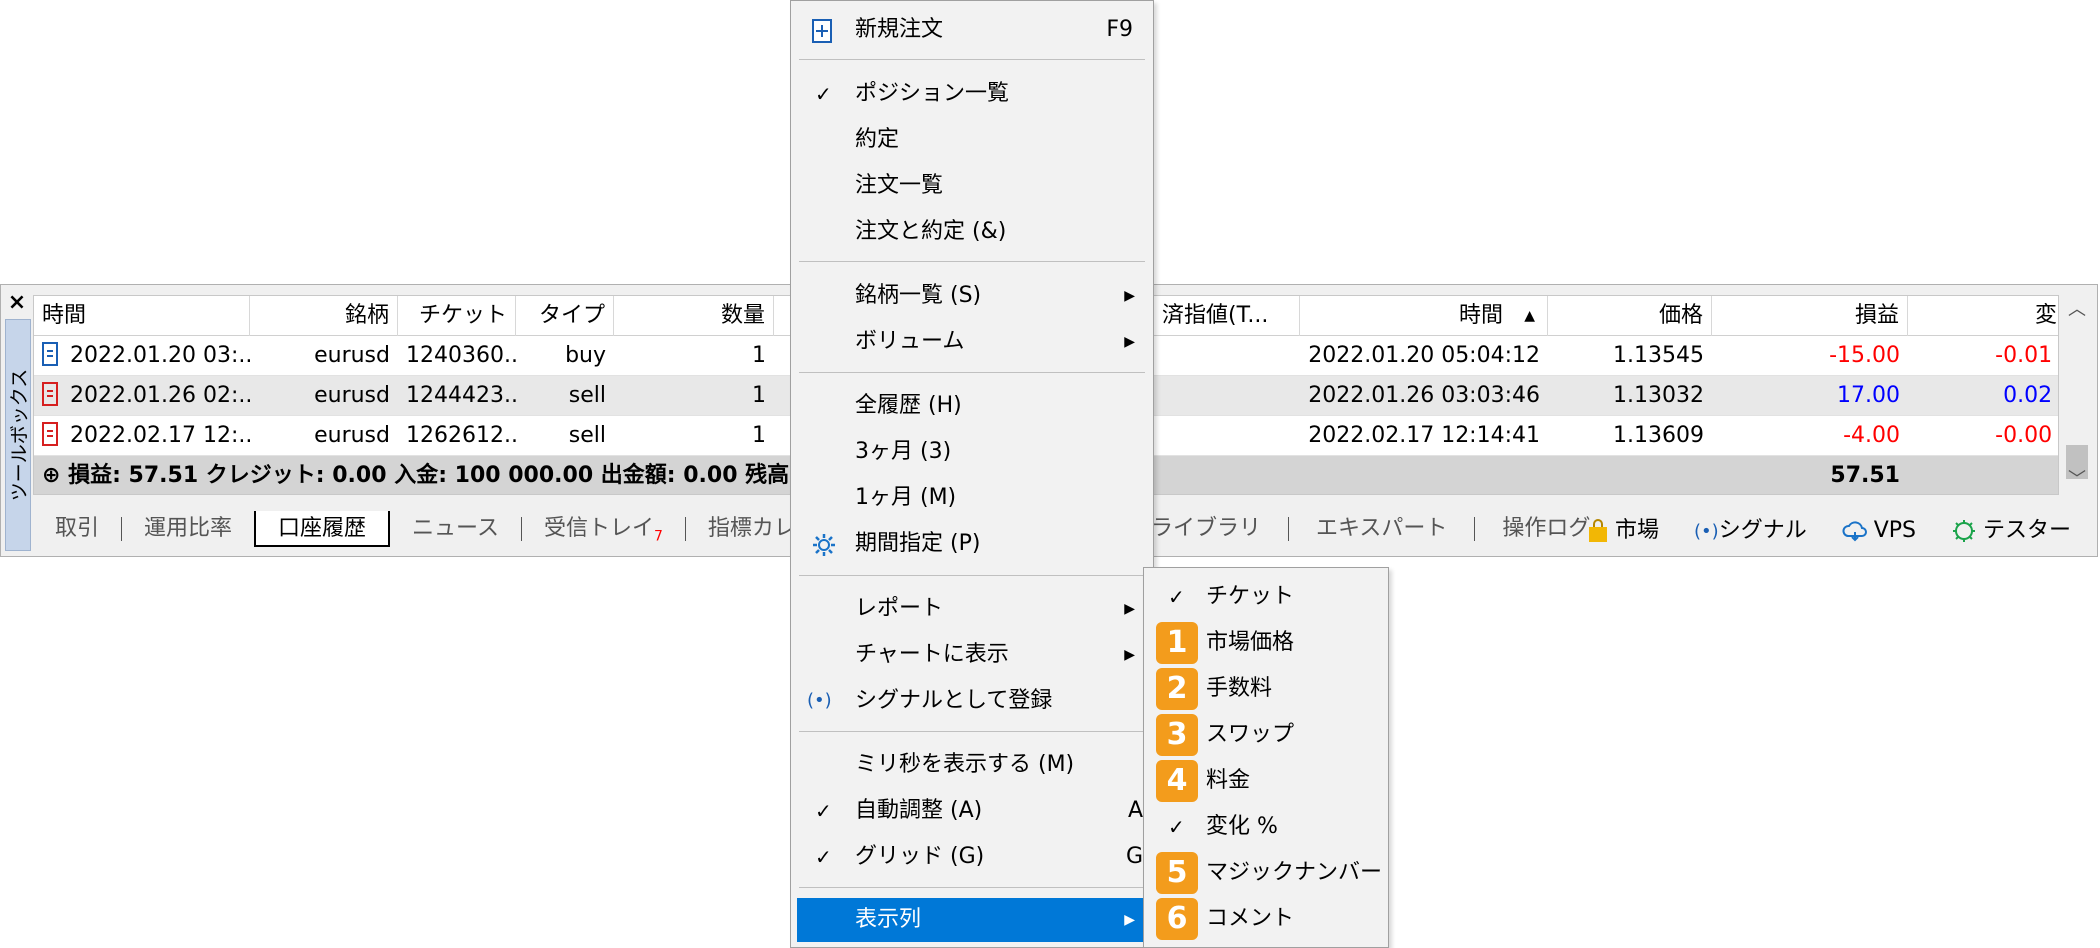 The width and height of the screenshot is (2100, 948). What do you see at coordinates (1177, 919) in the screenshot?
I see `number-badge: 6` at bounding box center [1177, 919].